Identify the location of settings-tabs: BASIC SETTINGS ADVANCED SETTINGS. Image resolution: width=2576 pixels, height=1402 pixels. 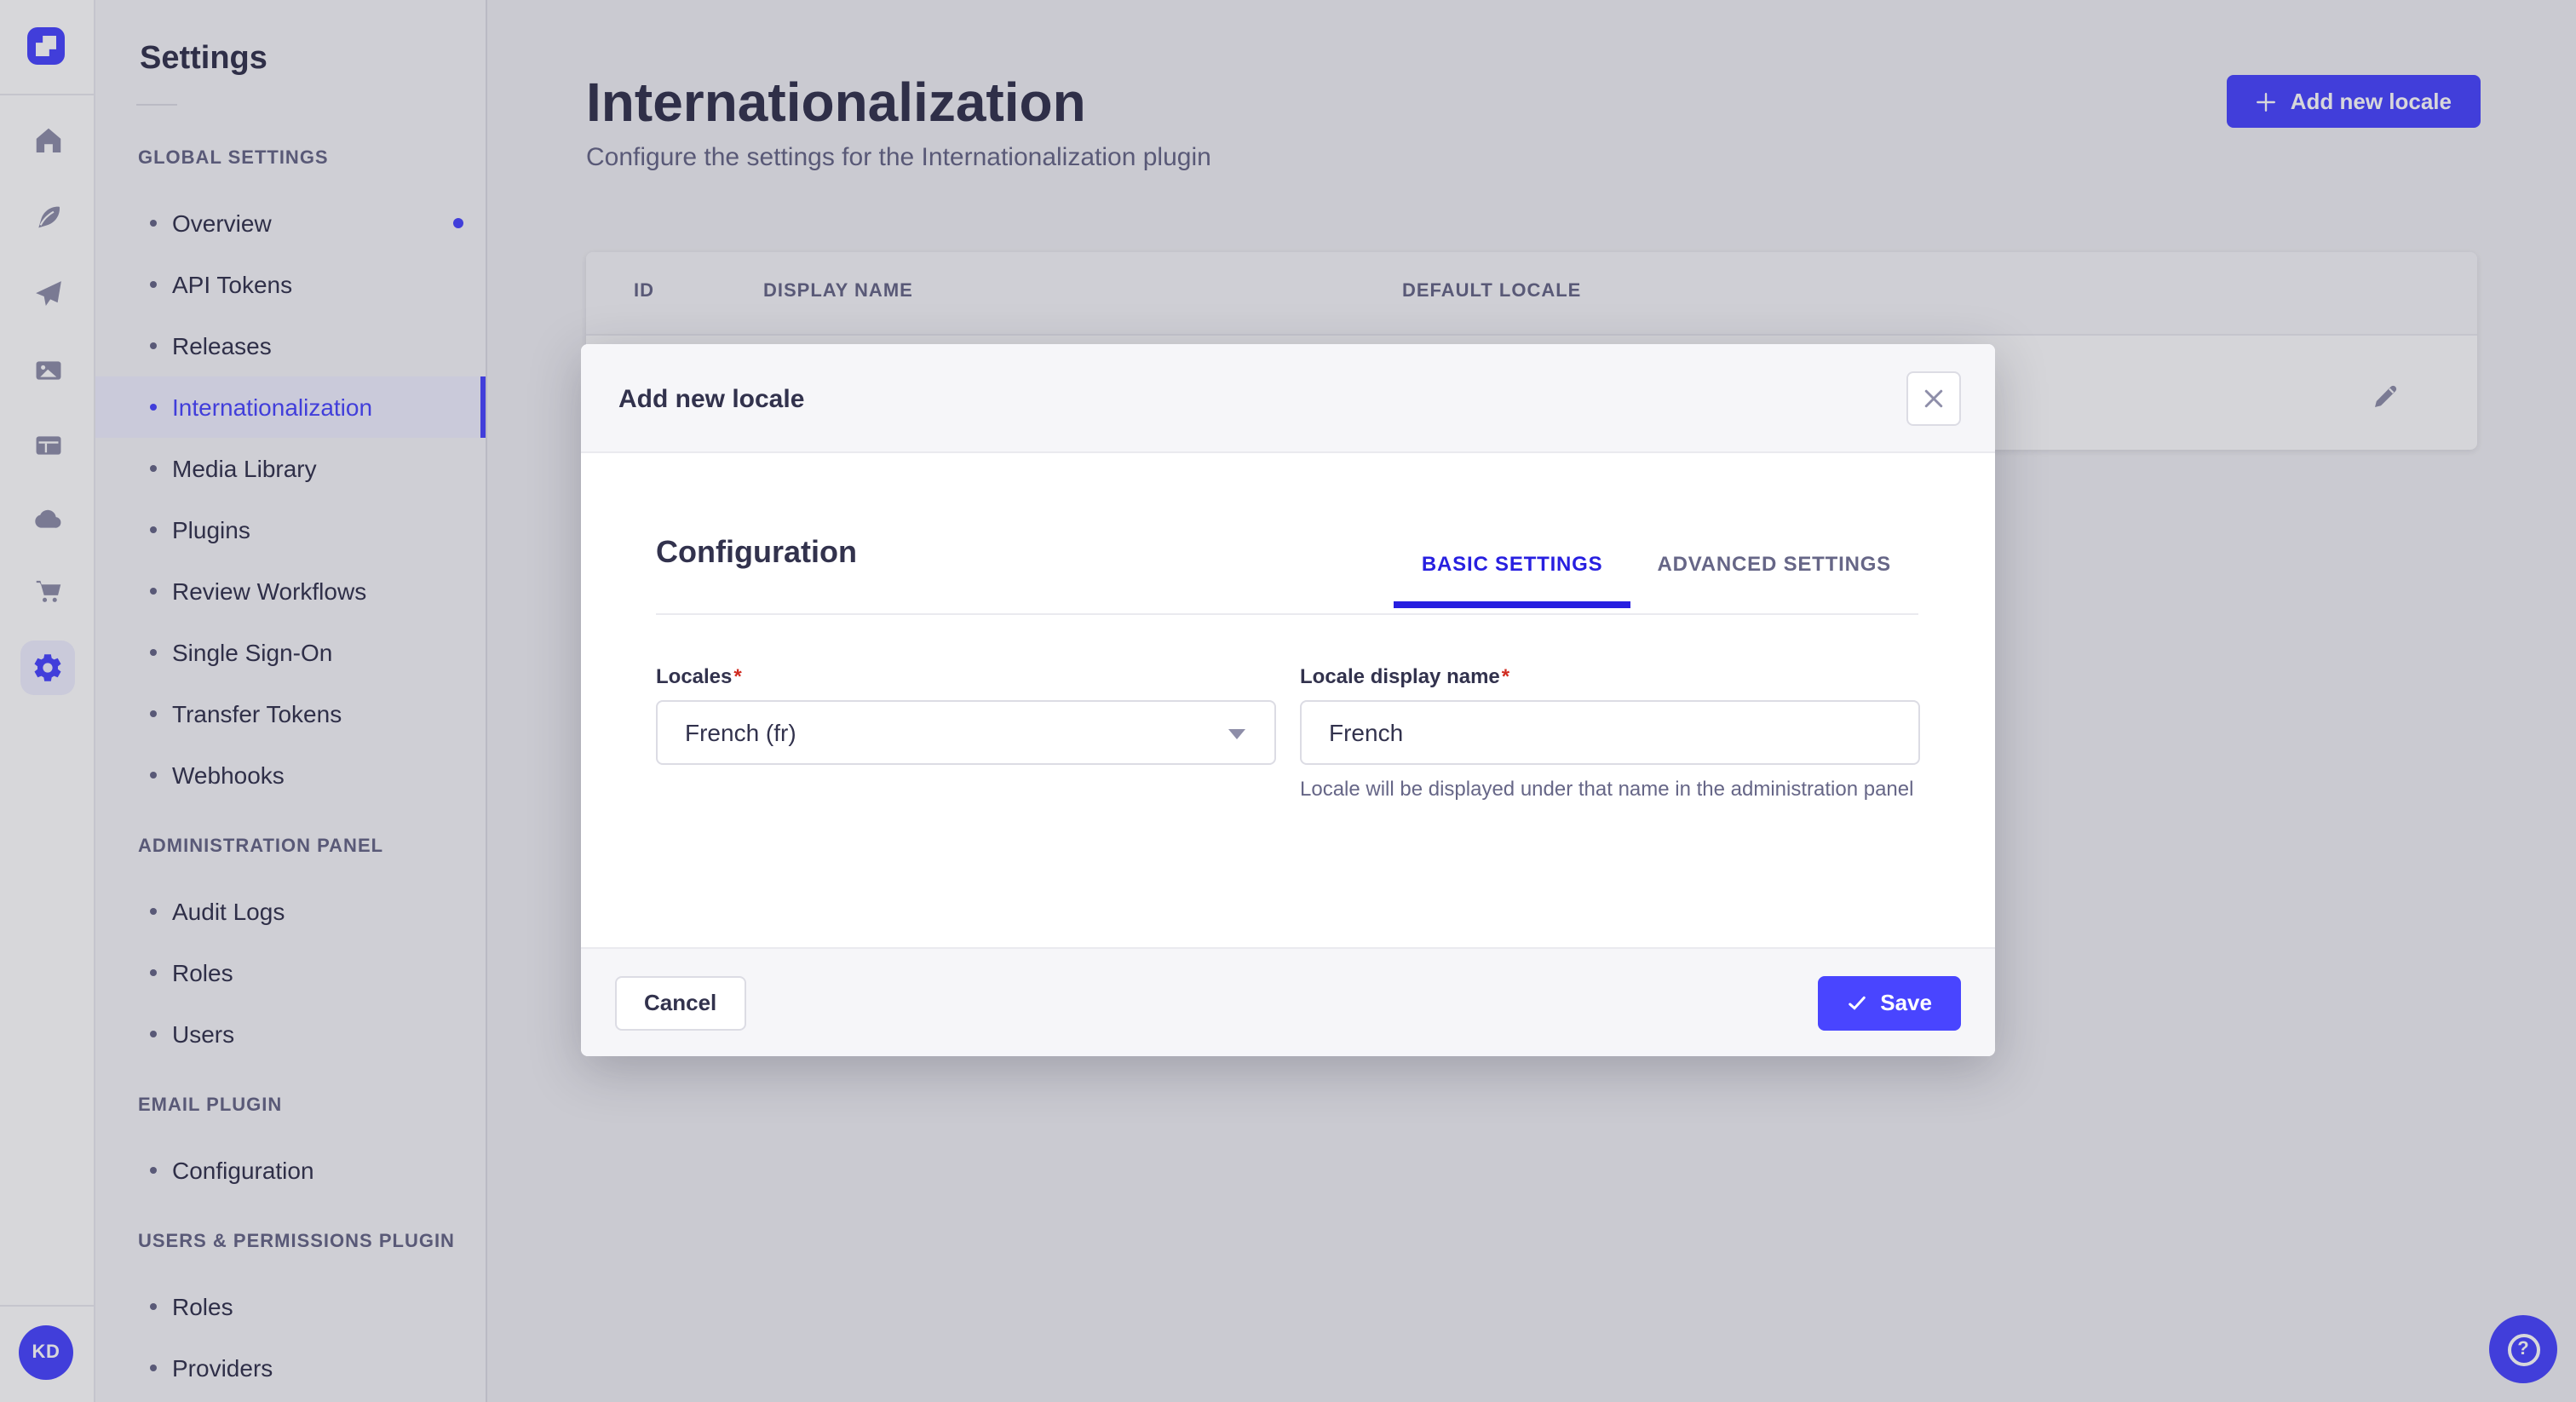
(1656, 573).